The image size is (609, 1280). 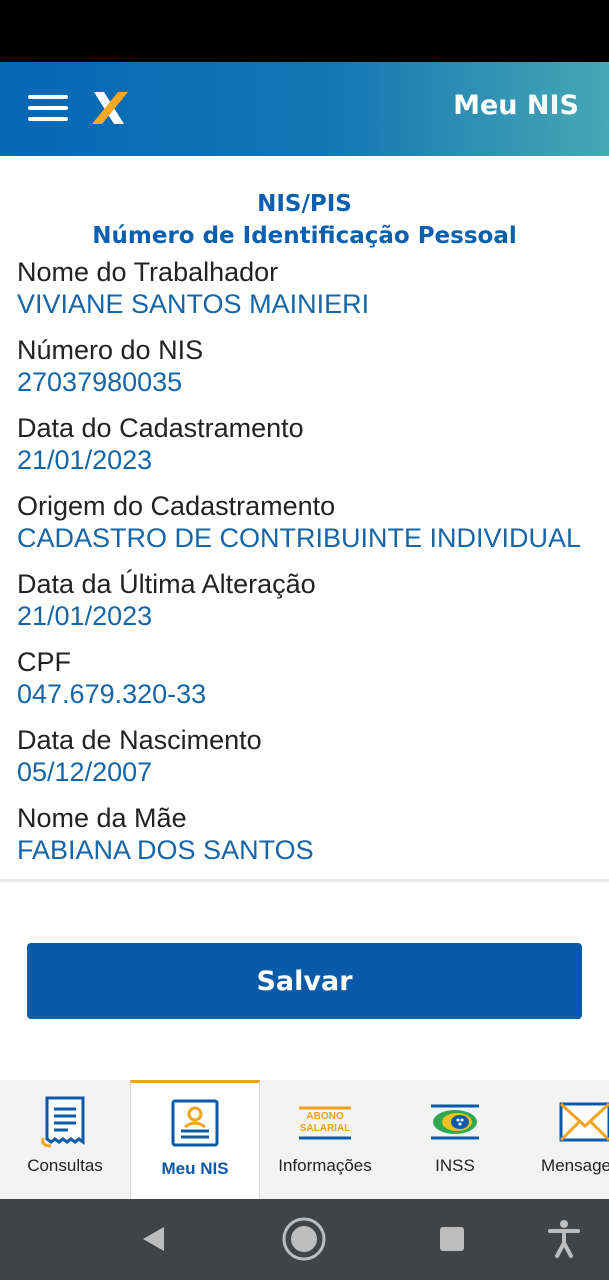 I want to click on caixa-logo-icon, so click(x=110, y=108).